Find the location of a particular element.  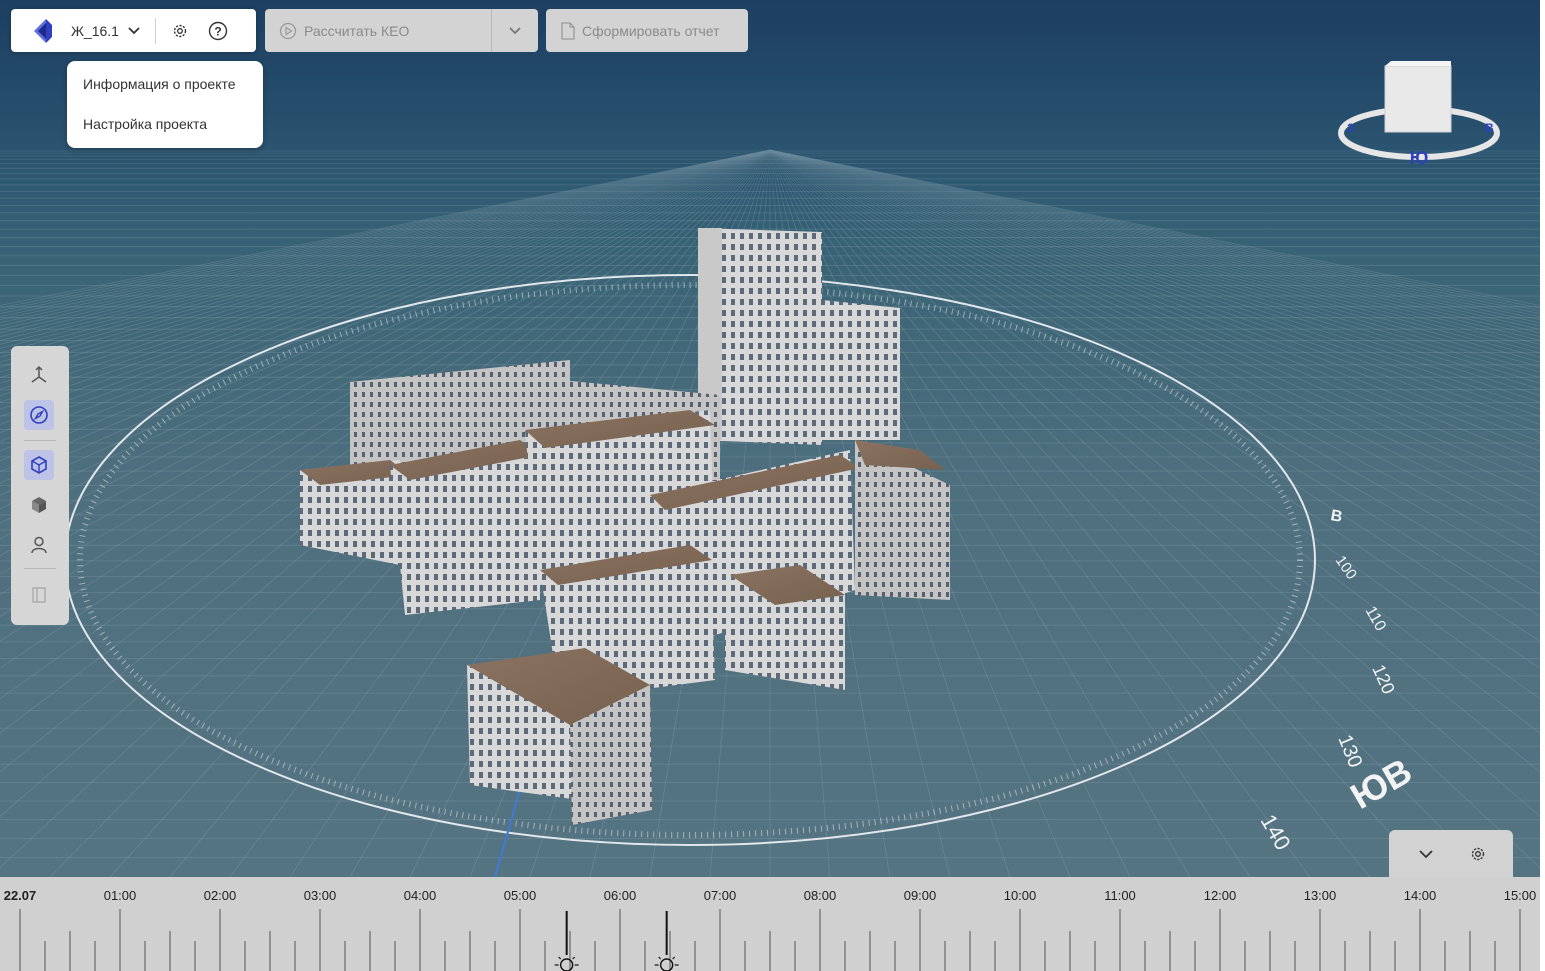

sun-marker-icon is located at coordinates (666, 941).